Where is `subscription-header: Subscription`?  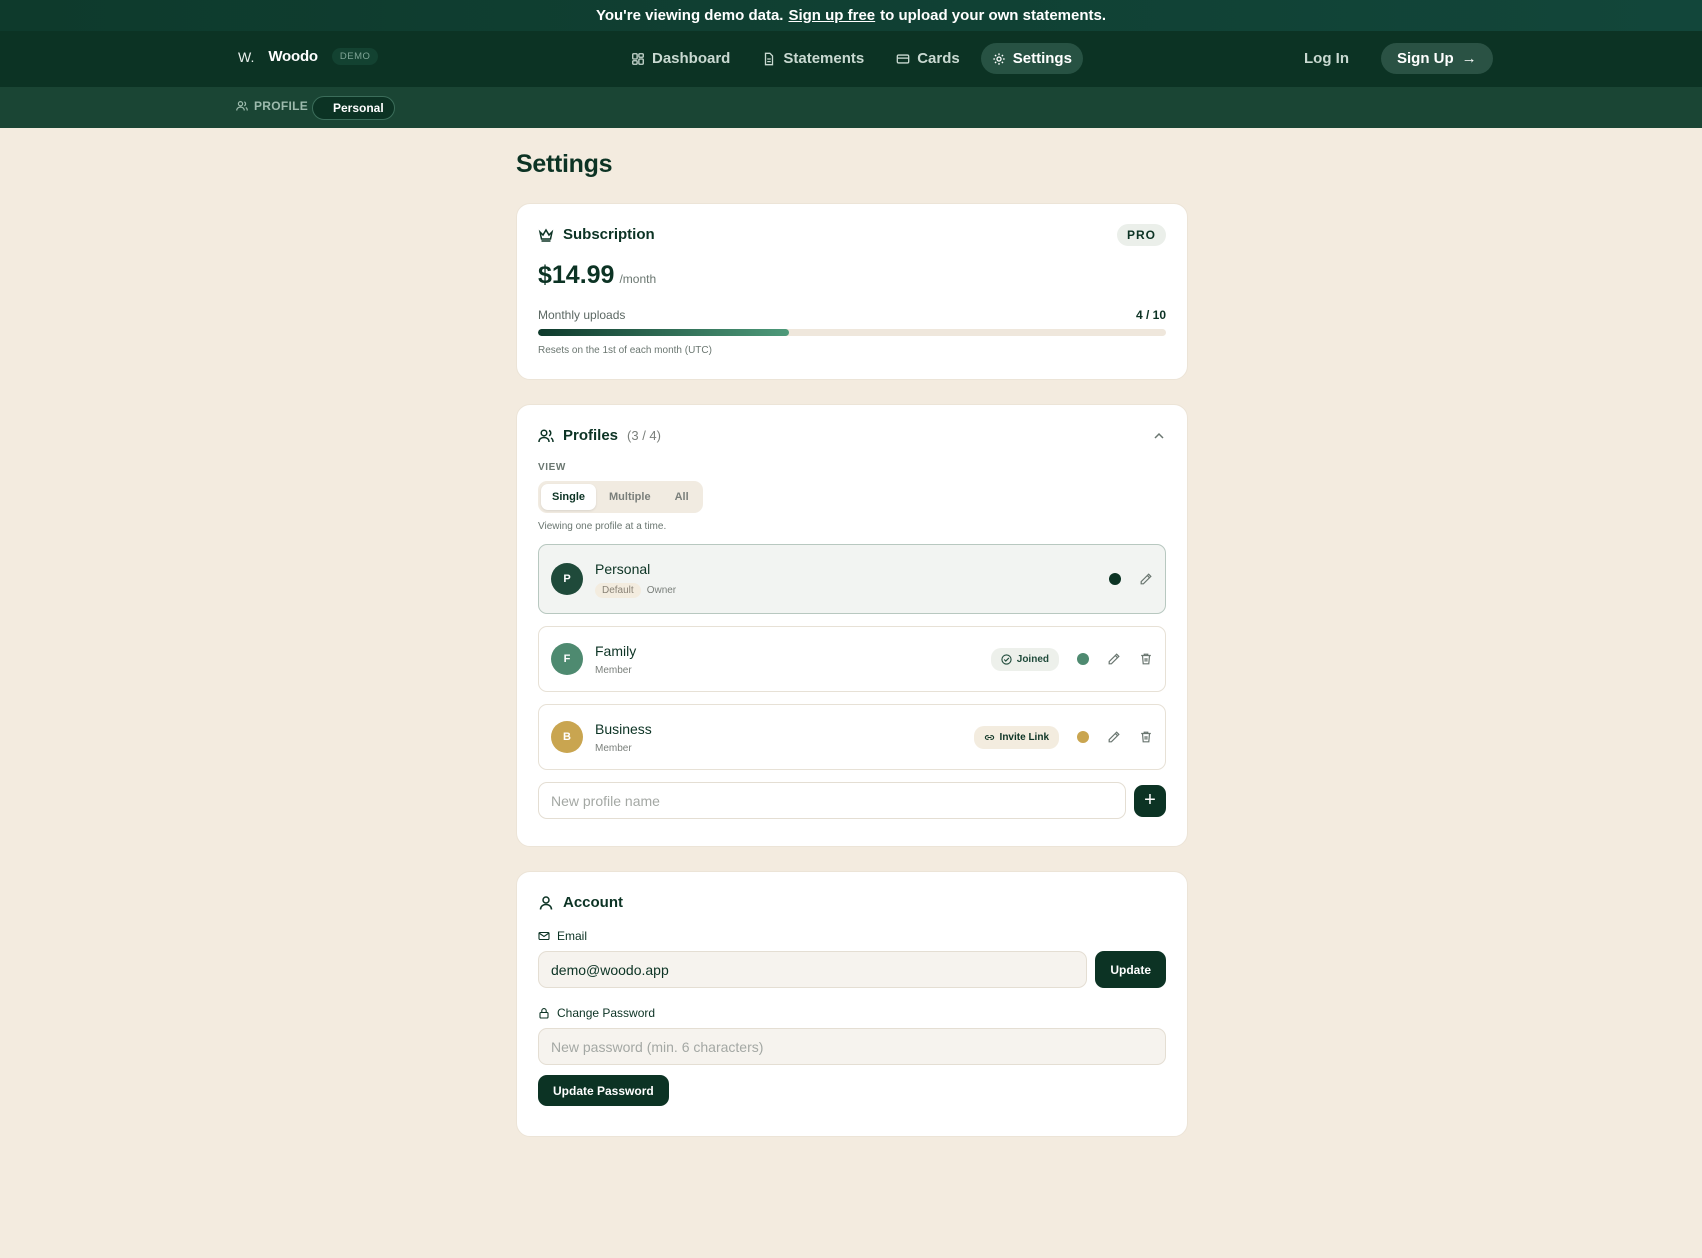 subscription-header: Subscription is located at coordinates (852, 234).